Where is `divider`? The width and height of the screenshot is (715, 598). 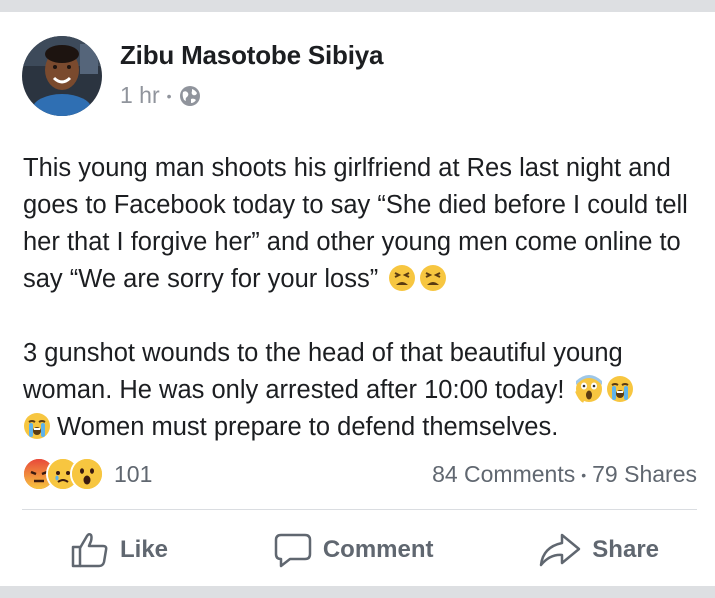 divider is located at coordinates (359, 509).